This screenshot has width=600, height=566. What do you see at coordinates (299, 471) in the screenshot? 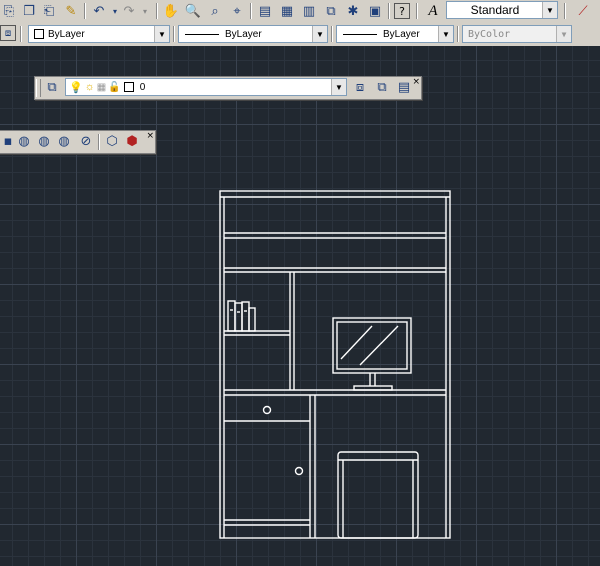
I see `door-knob` at bounding box center [299, 471].